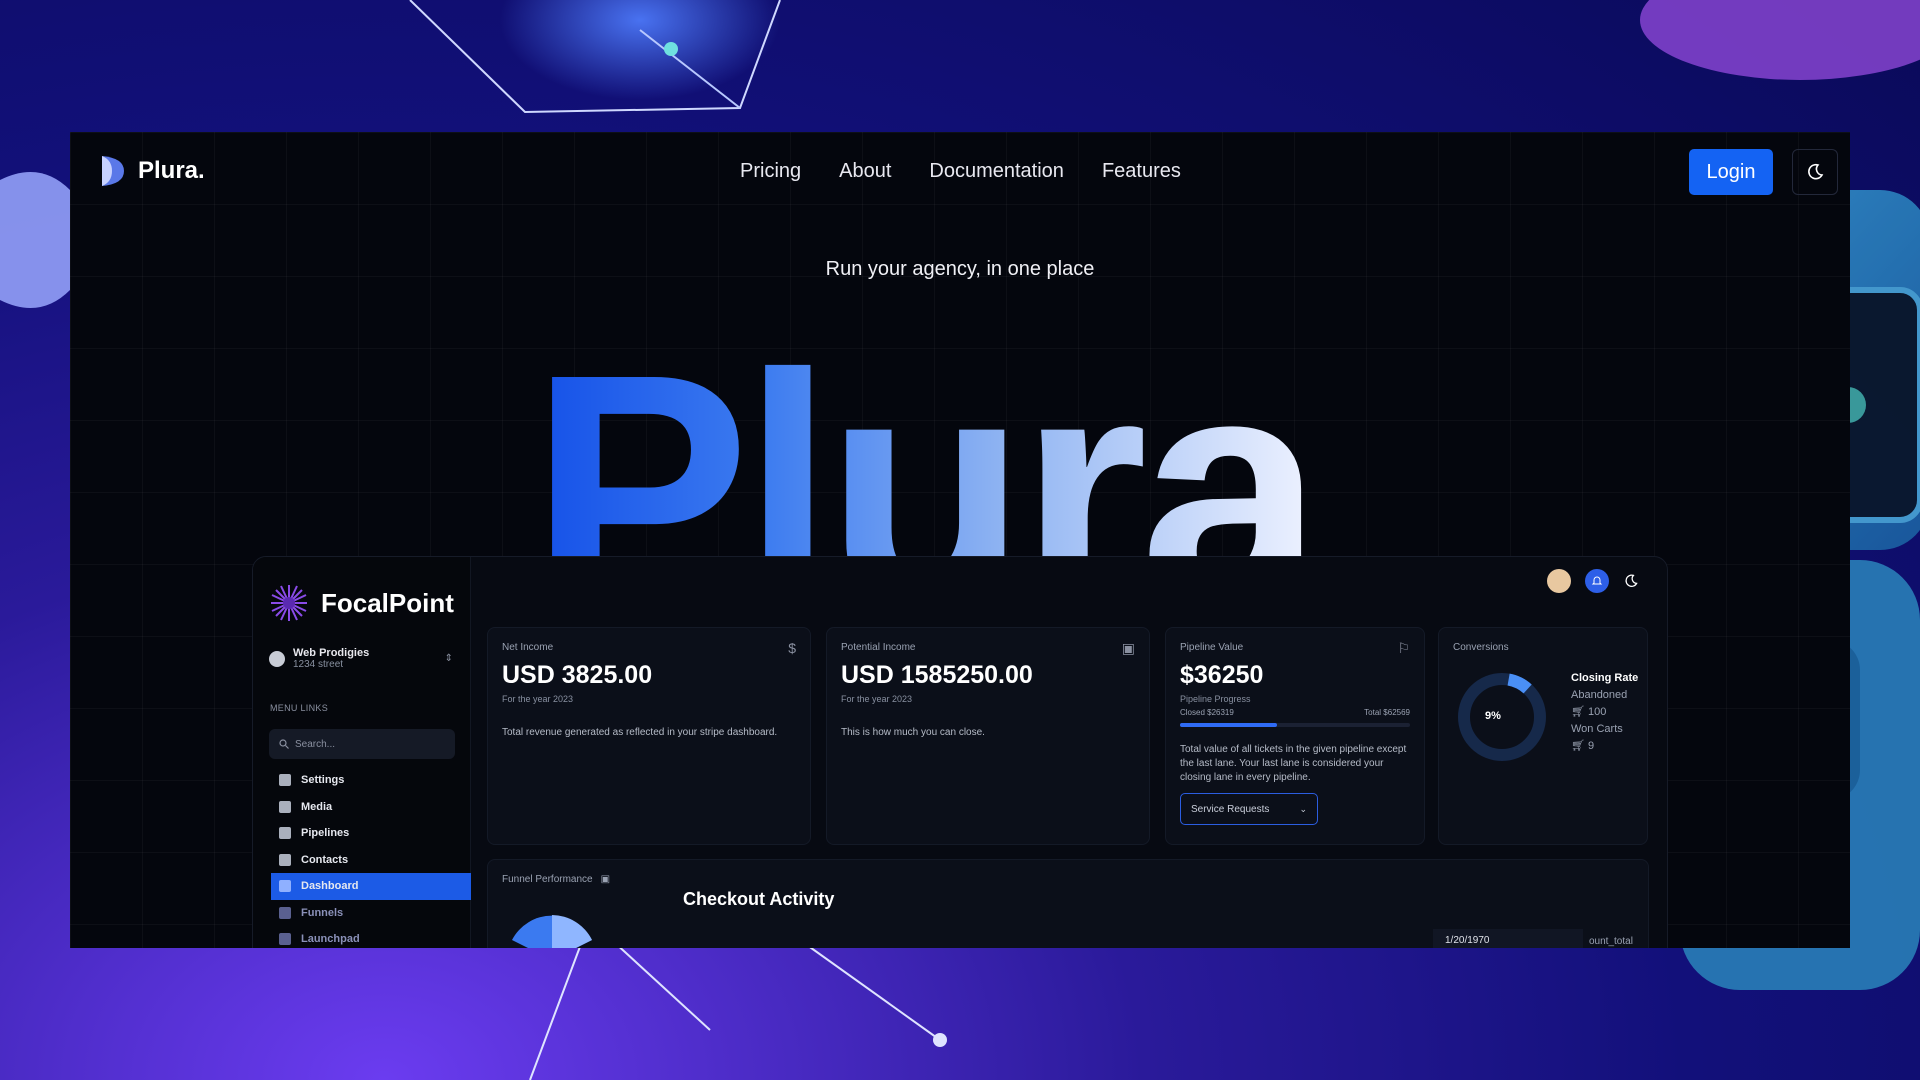 The width and height of the screenshot is (1920, 1080). What do you see at coordinates (1502, 717) in the screenshot?
I see `conversions-donut` at bounding box center [1502, 717].